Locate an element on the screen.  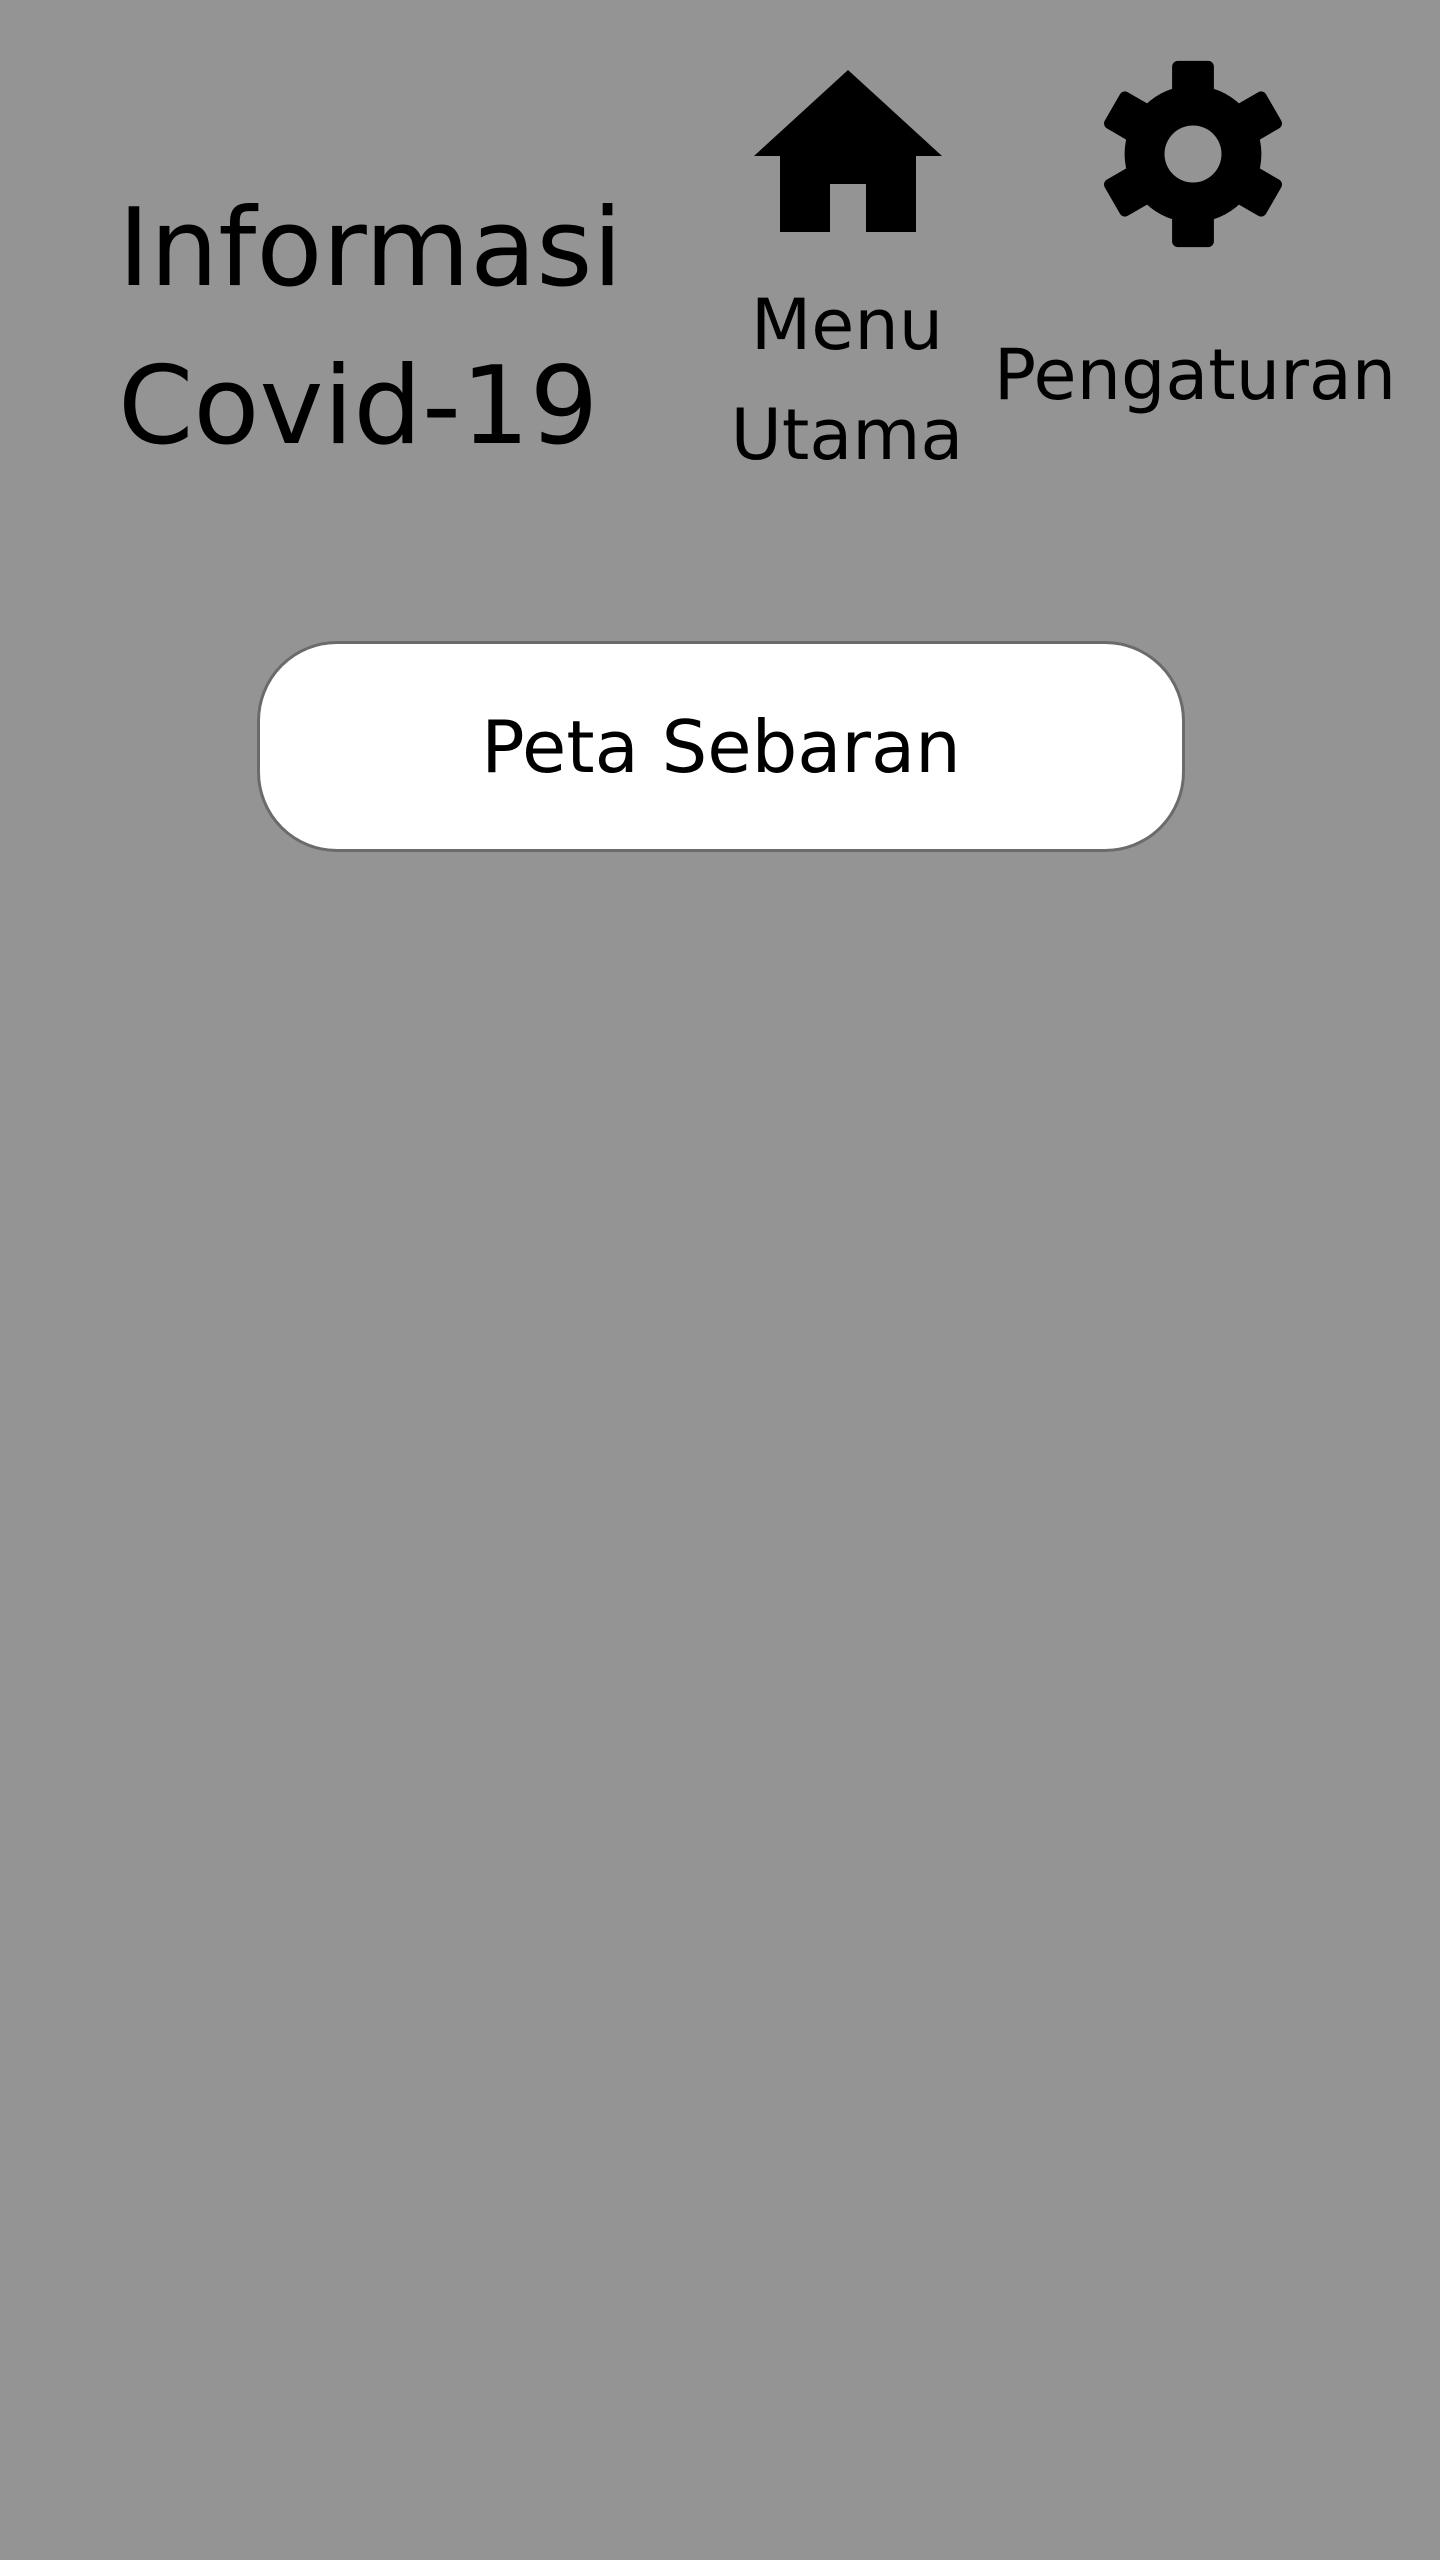
home-icon is located at coordinates (848, 151).